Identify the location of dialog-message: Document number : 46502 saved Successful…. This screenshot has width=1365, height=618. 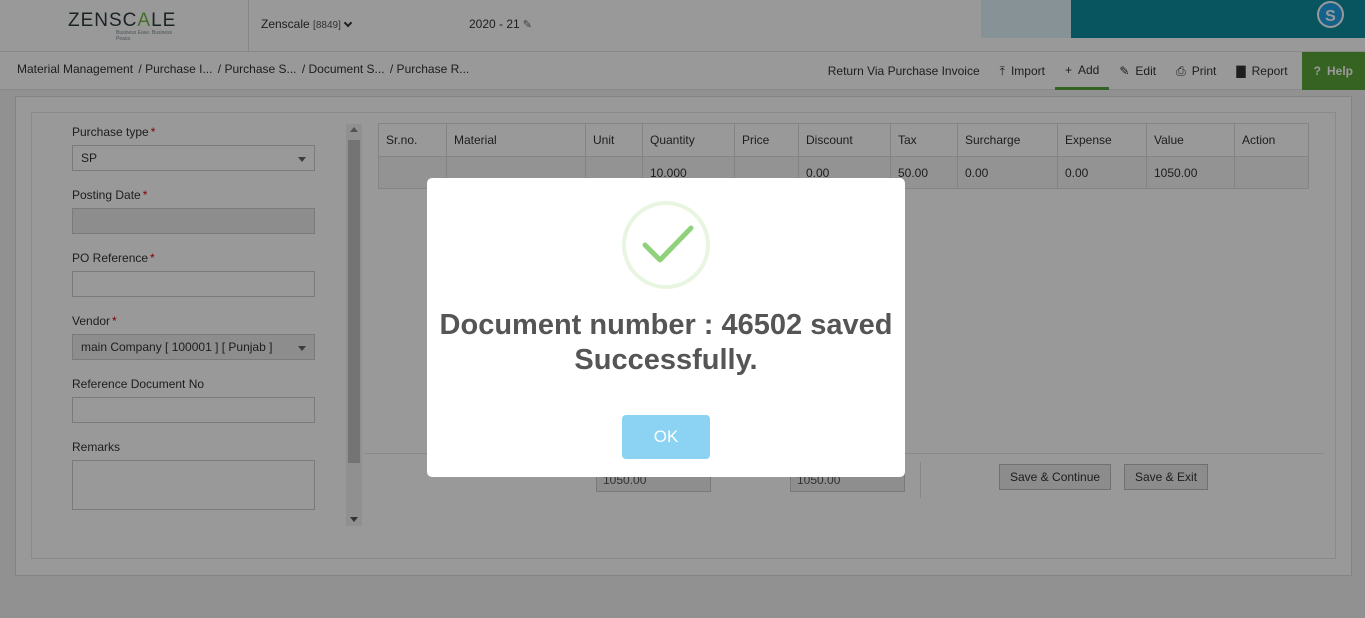
(666, 343).